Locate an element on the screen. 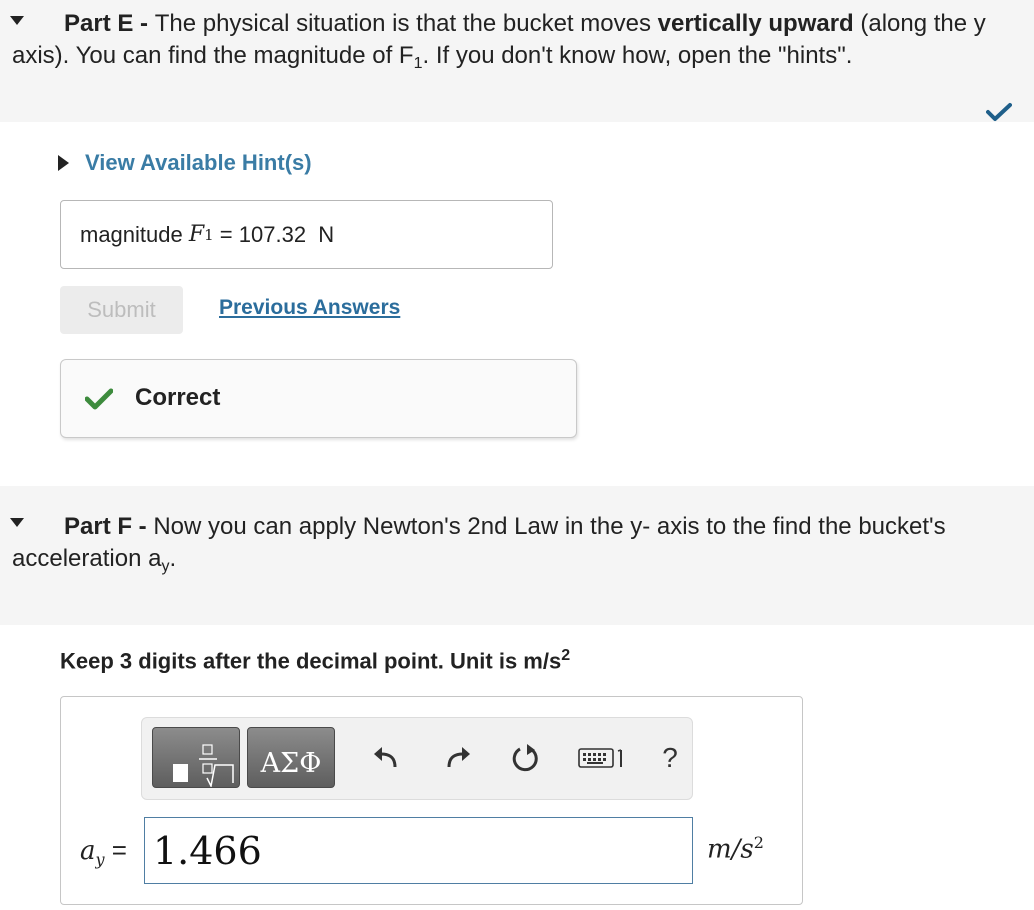 The image size is (1034, 910). keyboard-icon is located at coordinates (600, 758).